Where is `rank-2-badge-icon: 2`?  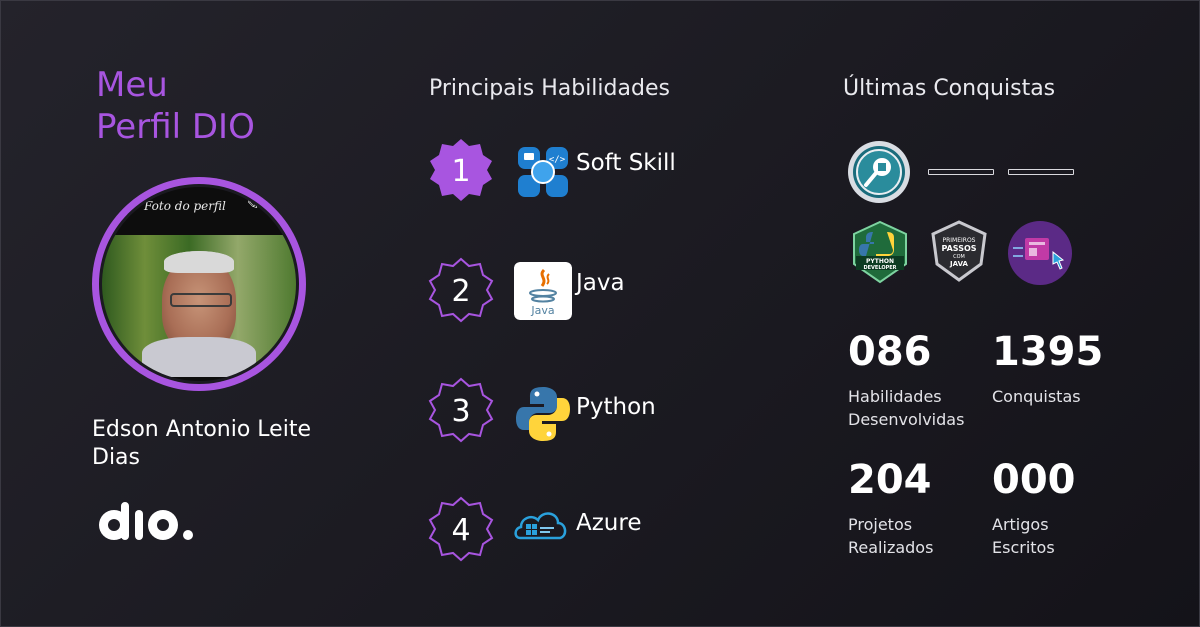
rank-2-badge-icon: 2 is located at coordinates (461, 290).